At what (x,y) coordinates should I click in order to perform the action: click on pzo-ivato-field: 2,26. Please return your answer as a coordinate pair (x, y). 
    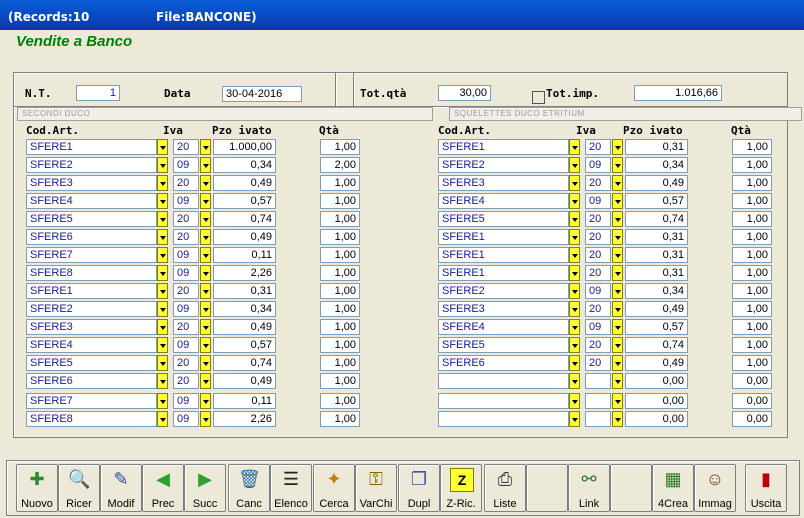
    Looking at the image, I should click on (244, 419).